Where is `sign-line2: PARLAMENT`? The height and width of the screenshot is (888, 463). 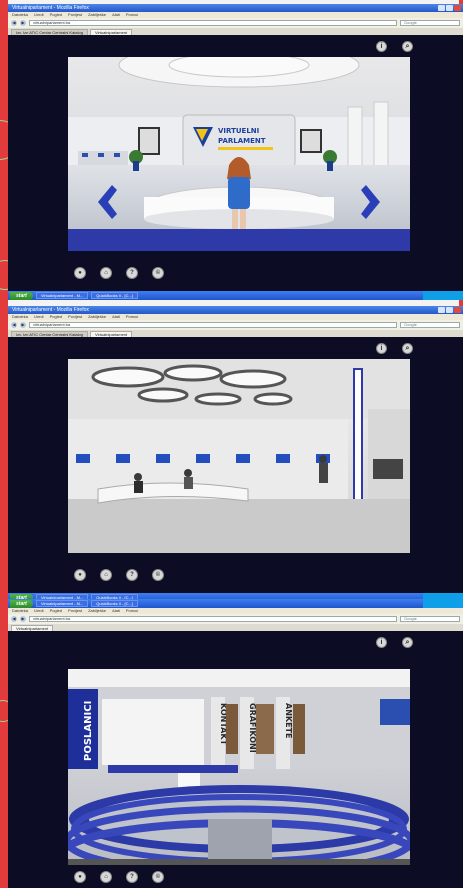 sign-line2: PARLAMENT is located at coordinates (242, 141).